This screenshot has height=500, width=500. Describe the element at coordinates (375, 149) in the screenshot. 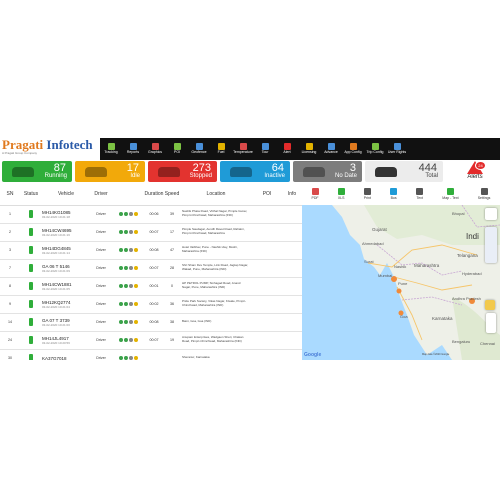

I see `nav-item-trip-config: Trip Config` at that location.